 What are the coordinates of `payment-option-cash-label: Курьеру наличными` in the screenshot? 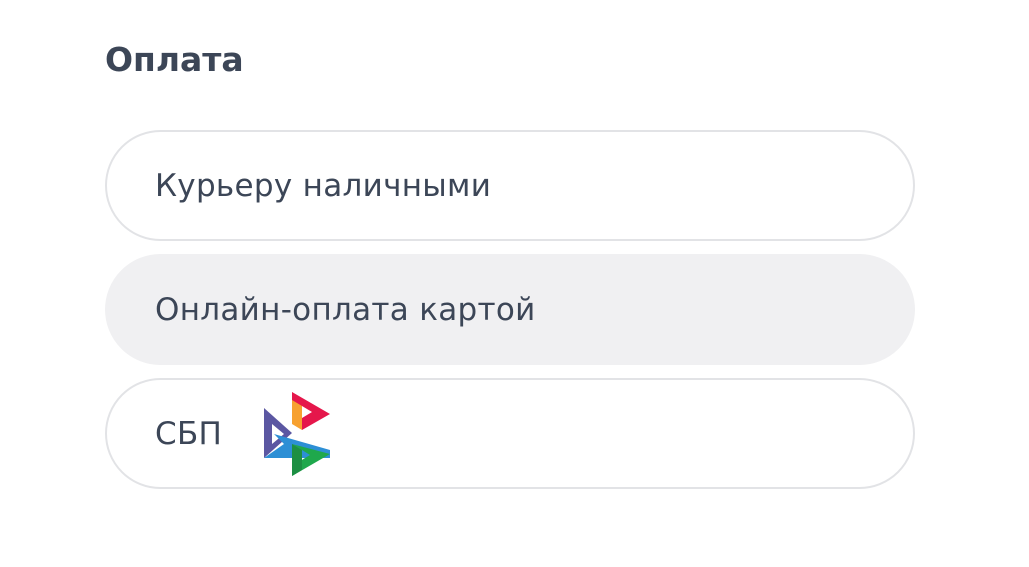 It's located at (323, 185).